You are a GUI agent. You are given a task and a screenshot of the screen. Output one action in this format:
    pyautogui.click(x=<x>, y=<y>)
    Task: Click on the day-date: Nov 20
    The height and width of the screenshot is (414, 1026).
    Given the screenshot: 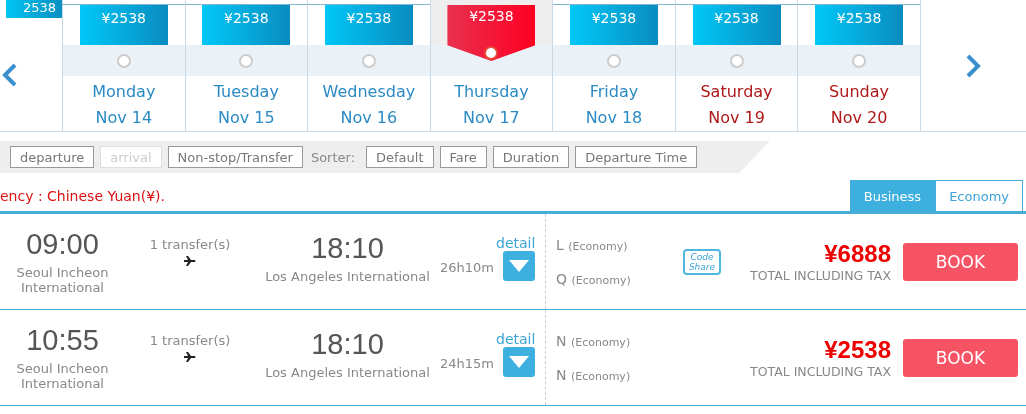 What is the action you would take?
    pyautogui.click(x=859, y=117)
    